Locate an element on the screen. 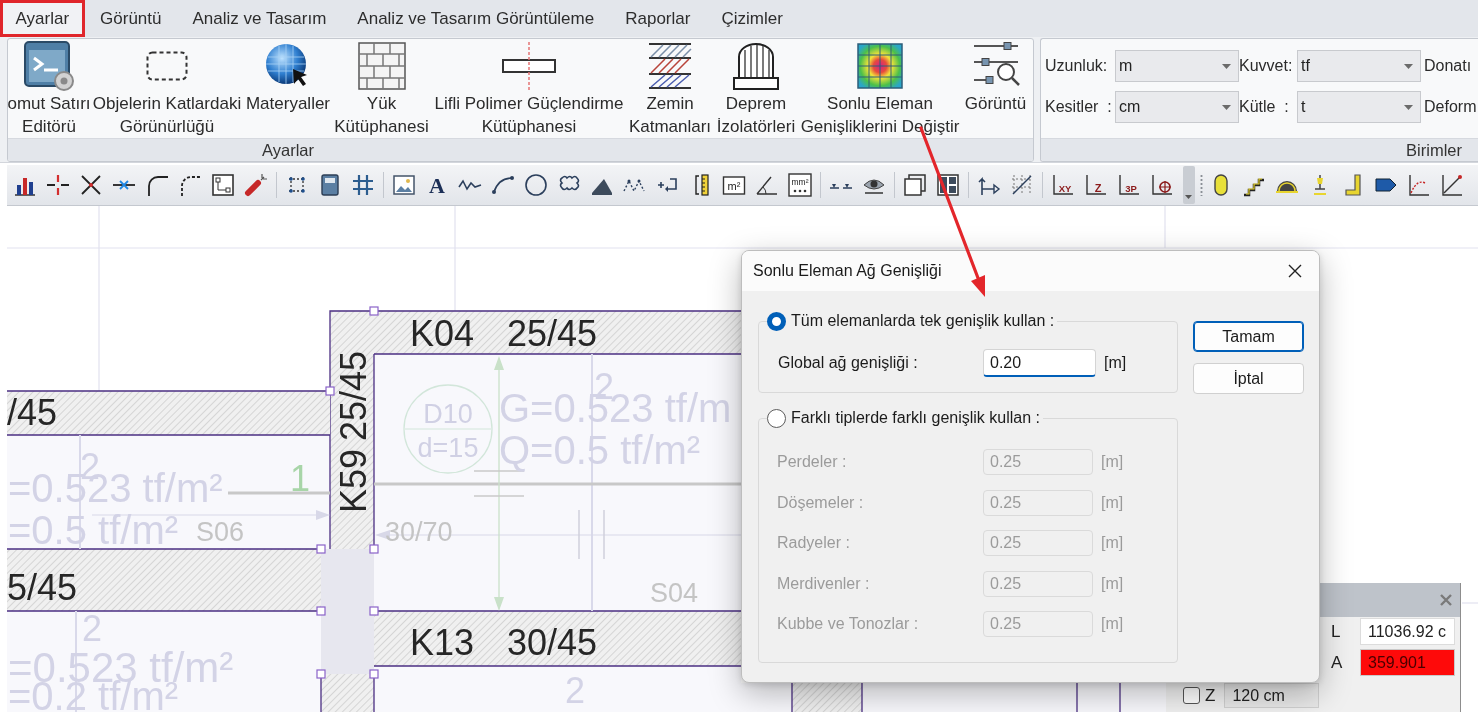 The width and height of the screenshot is (1478, 712). menu-tab: Görüntü is located at coordinates (130, 18).